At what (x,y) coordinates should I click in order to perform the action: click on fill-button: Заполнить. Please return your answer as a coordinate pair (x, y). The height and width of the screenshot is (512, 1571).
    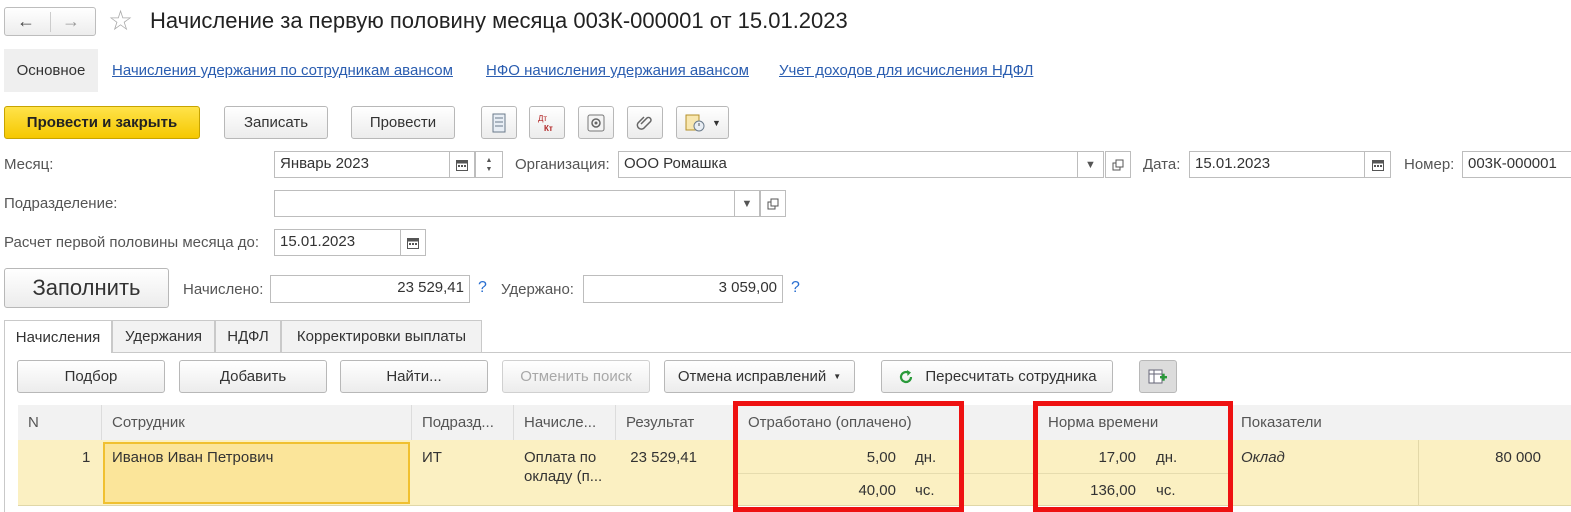
    Looking at the image, I should click on (86, 288).